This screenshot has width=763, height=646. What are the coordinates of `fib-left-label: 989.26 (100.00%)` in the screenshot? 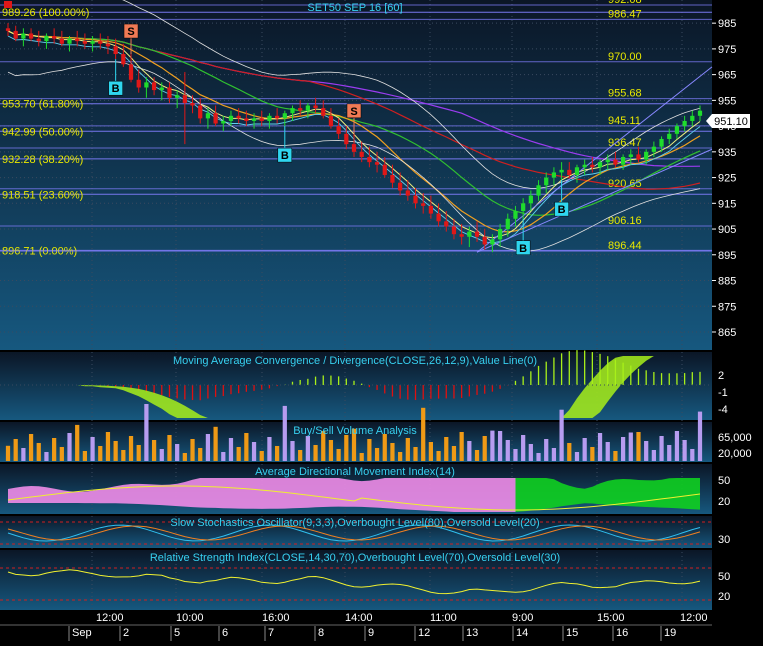 It's located at (45, 13).